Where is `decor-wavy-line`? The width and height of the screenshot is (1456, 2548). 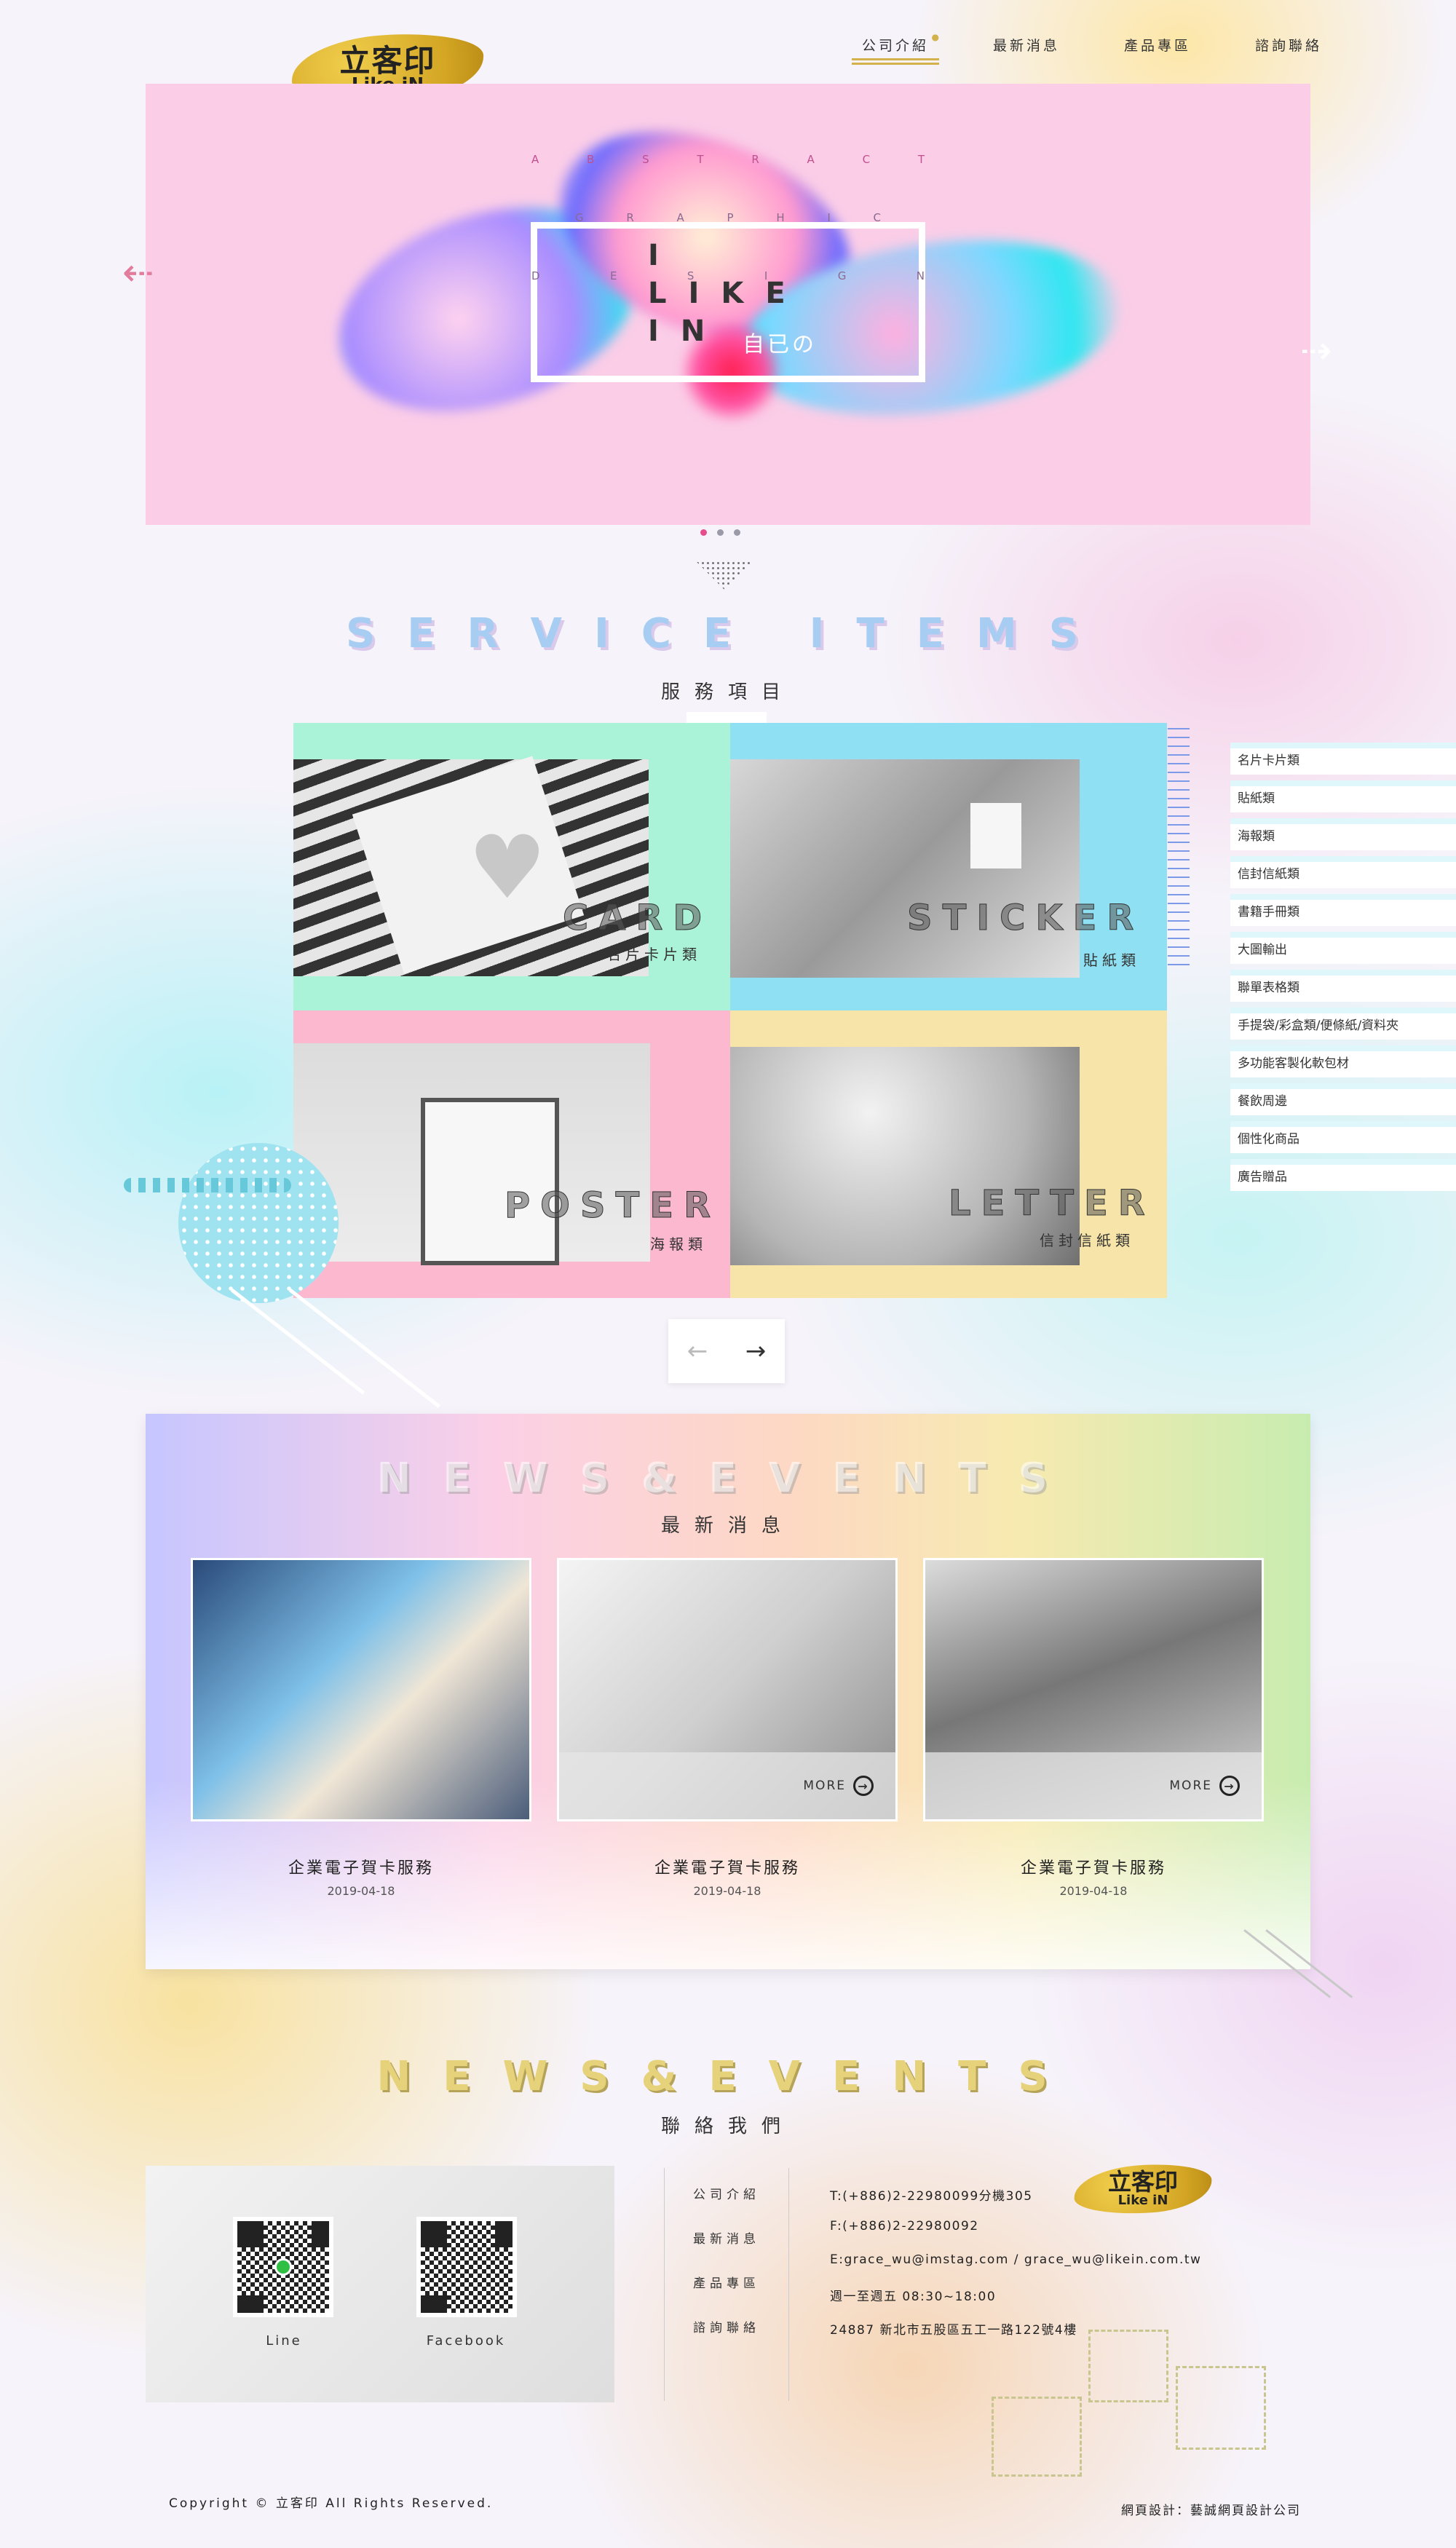 decor-wavy-line is located at coordinates (207, 1185).